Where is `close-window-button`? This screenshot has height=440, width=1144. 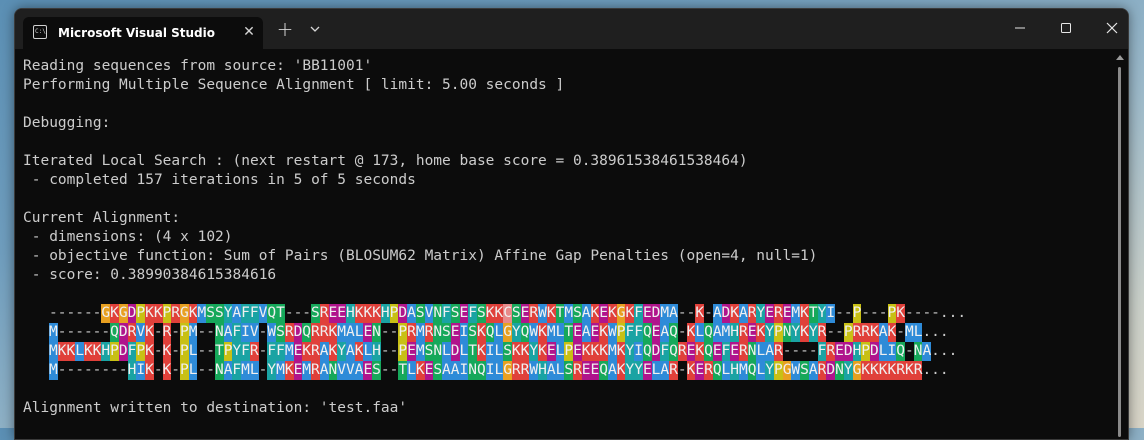 close-window-button is located at coordinates (1112, 28).